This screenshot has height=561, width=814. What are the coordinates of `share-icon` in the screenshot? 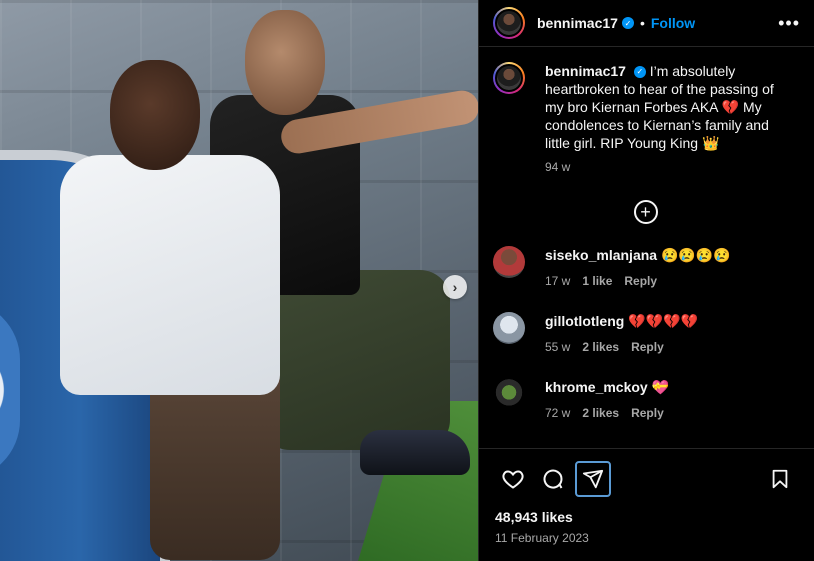 It's located at (593, 479).